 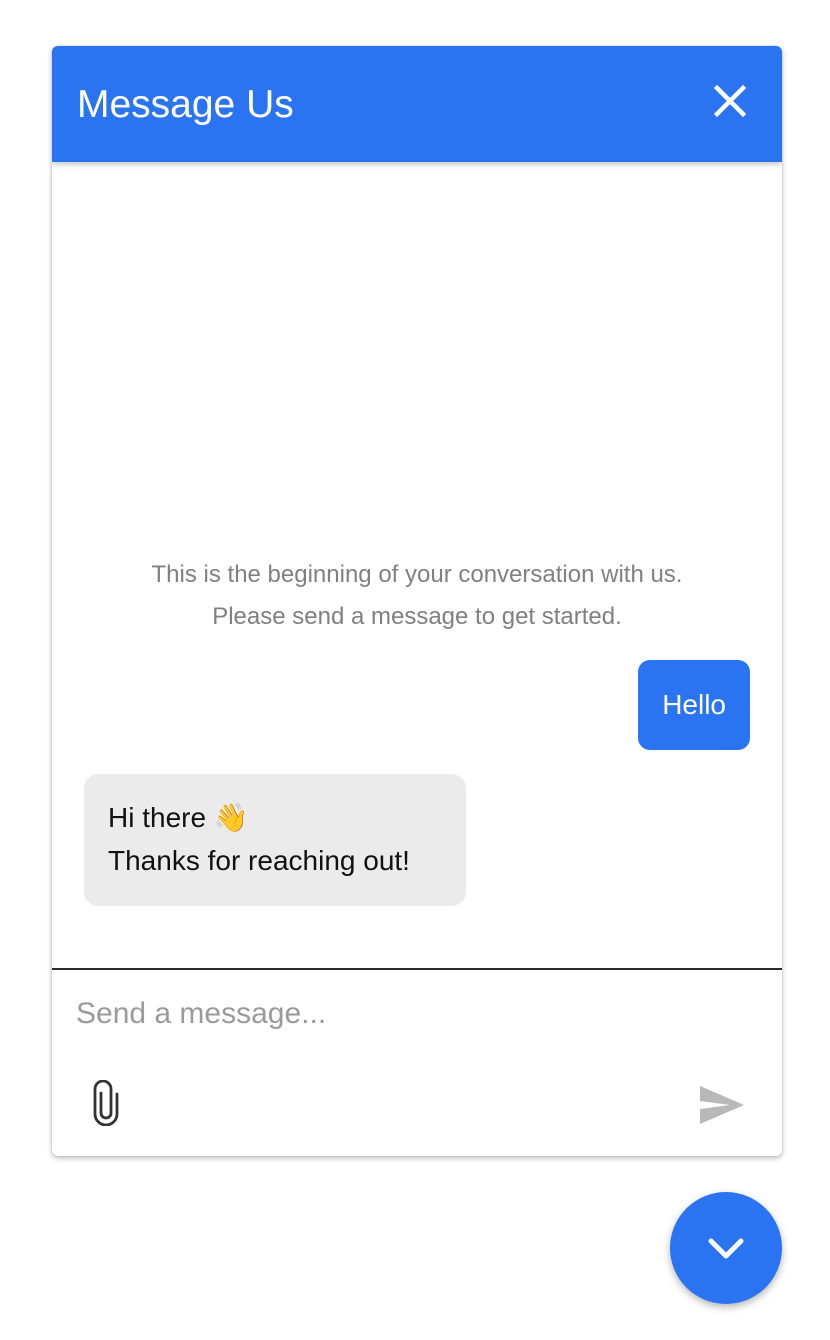 What do you see at coordinates (417, 1062) in the screenshot?
I see `message-composer` at bounding box center [417, 1062].